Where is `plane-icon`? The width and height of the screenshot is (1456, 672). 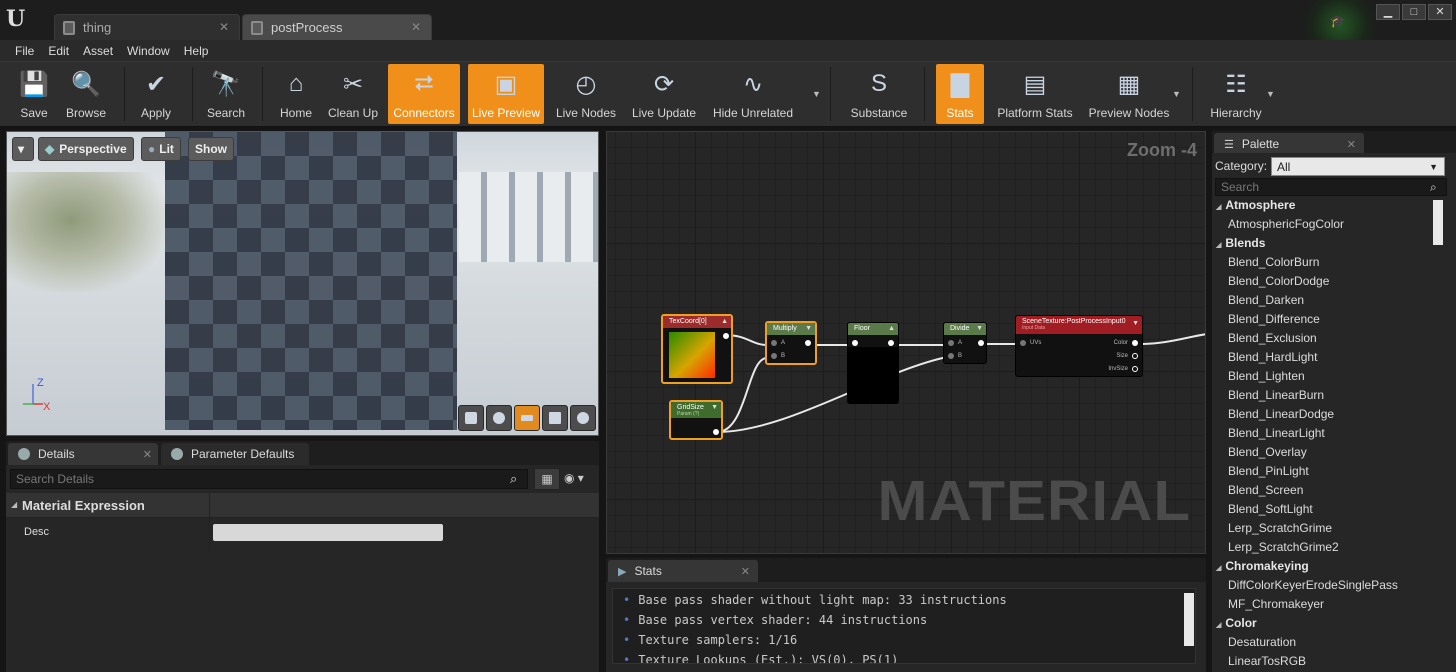
plane-icon is located at coordinates (527, 418).